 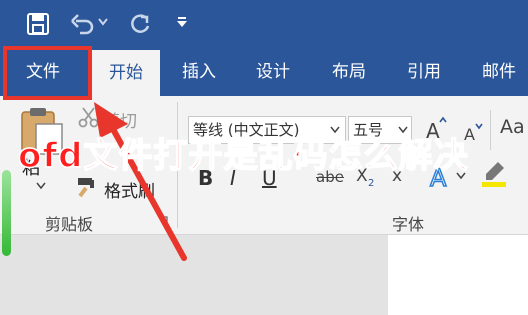 What do you see at coordinates (38, 24) in the screenshot?
I see `save-icon` at bounding box center [38, 24].